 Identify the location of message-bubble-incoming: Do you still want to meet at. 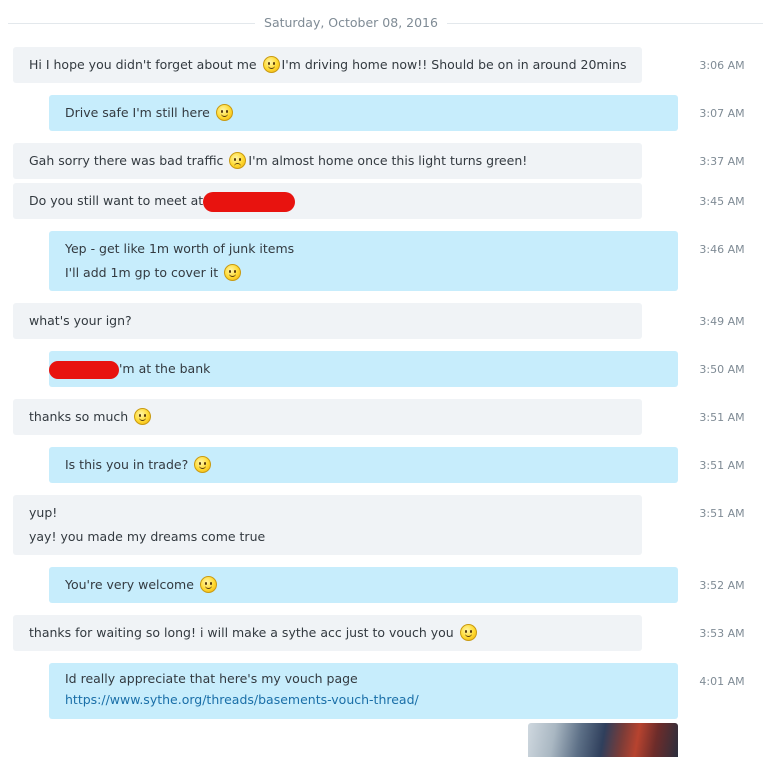
(327, 201).